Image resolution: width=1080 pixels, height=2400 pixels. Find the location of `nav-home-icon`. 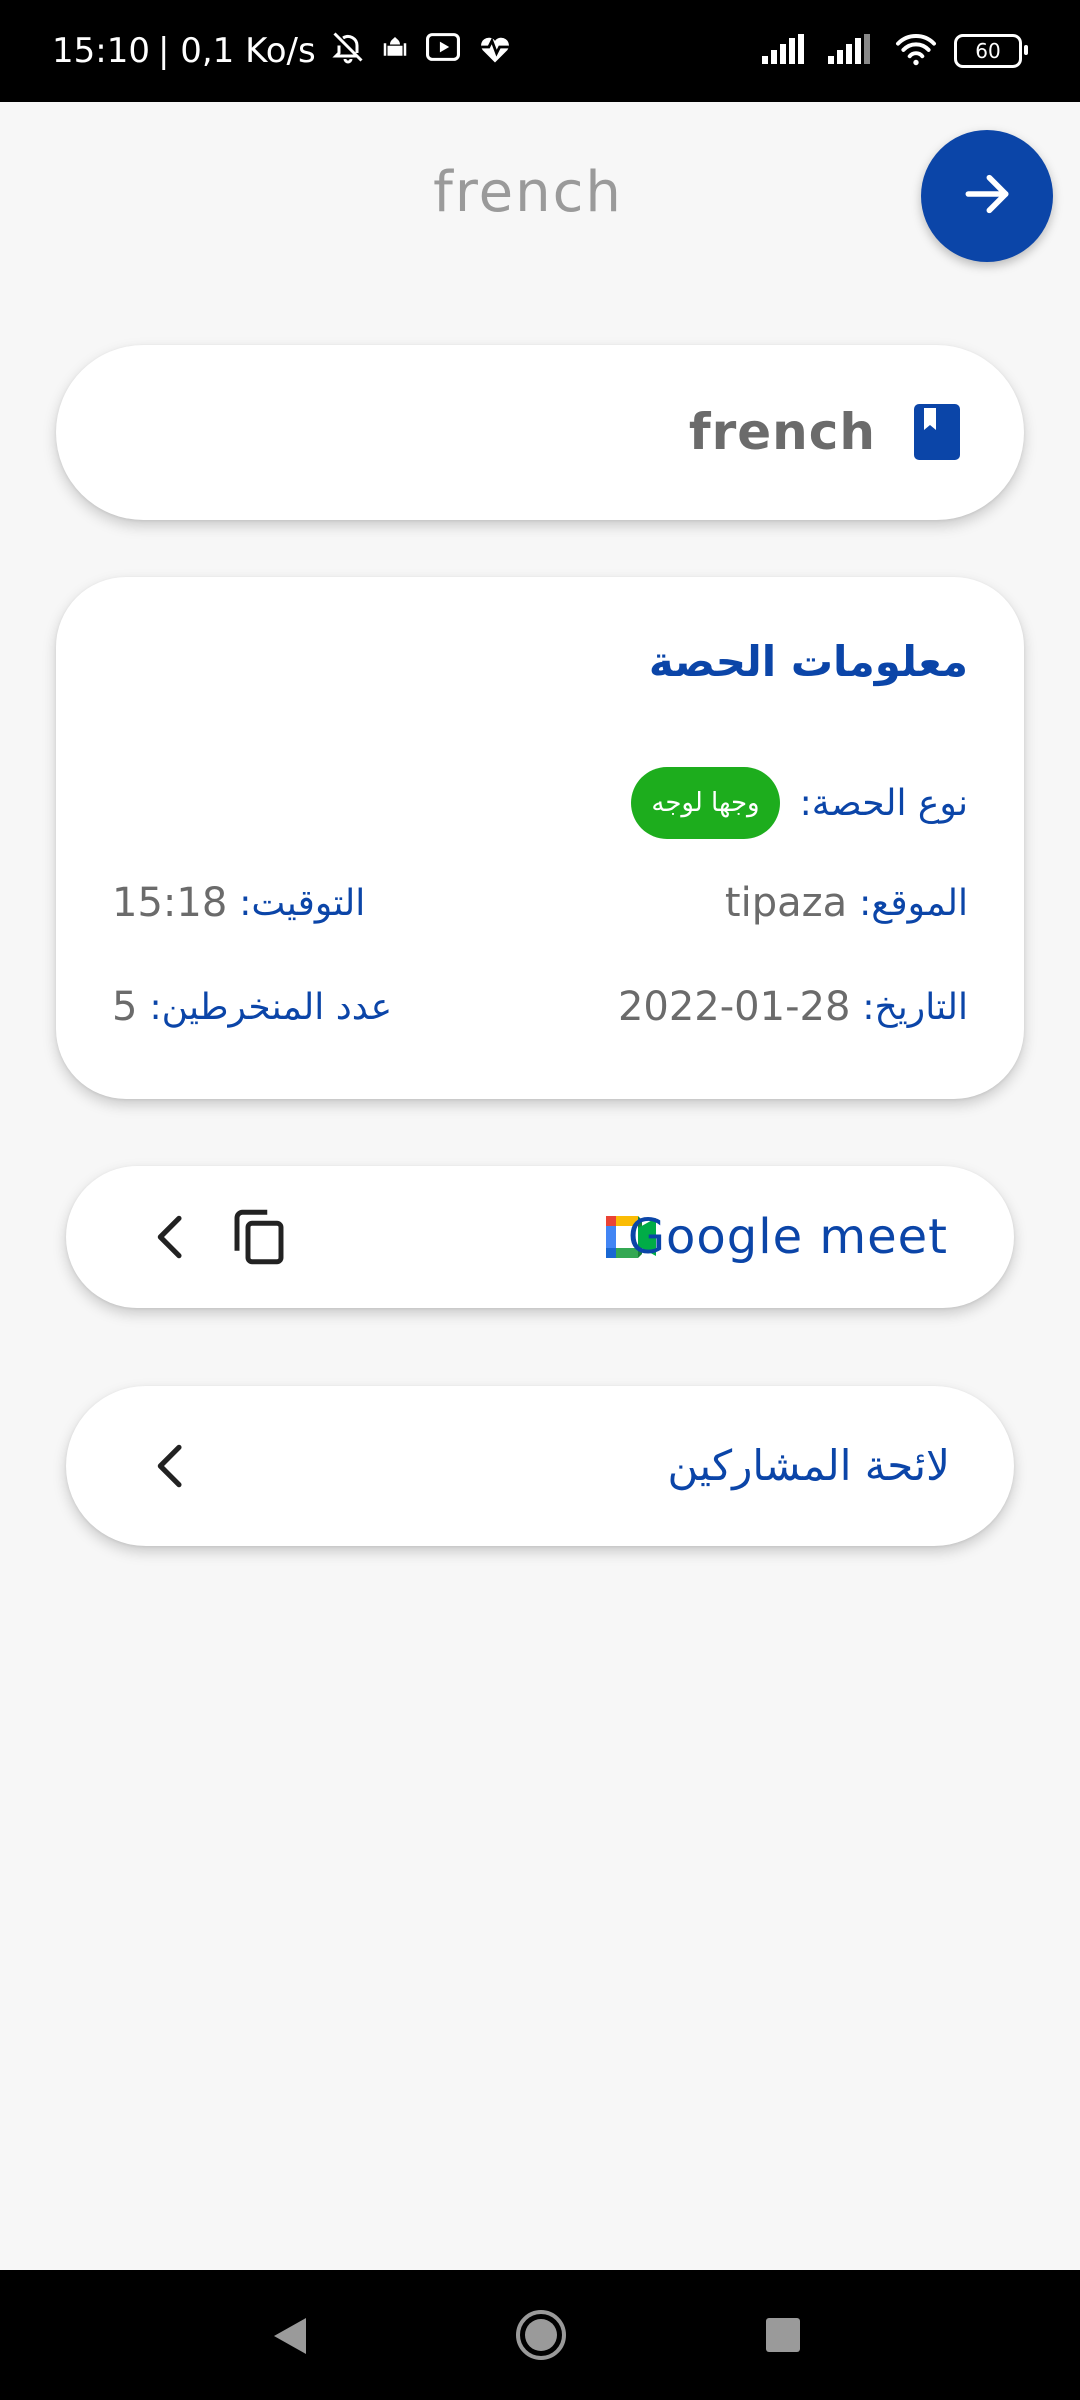

nav-home-icon is located at coordinates (541, 2337).